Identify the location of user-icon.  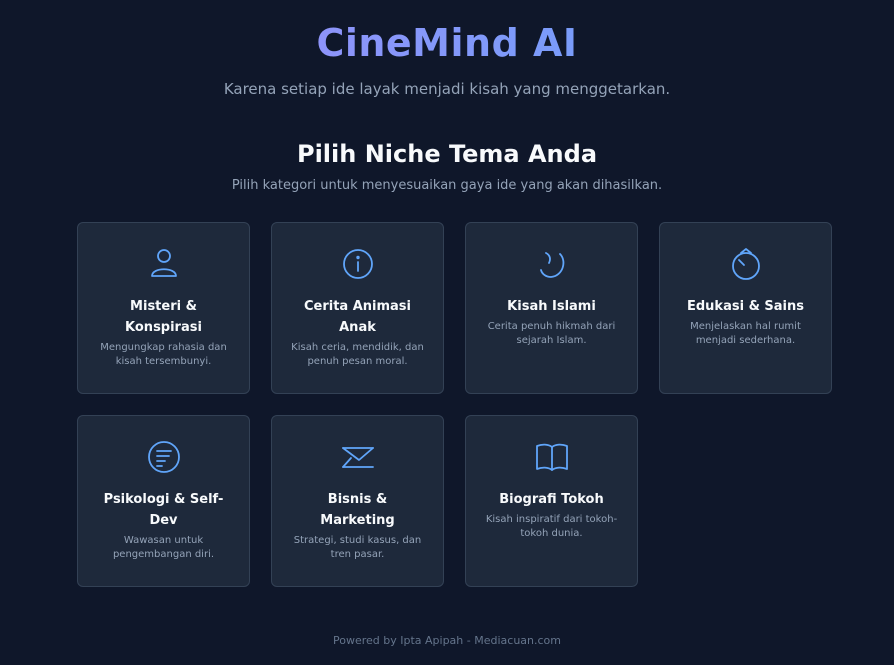
(164, 264).